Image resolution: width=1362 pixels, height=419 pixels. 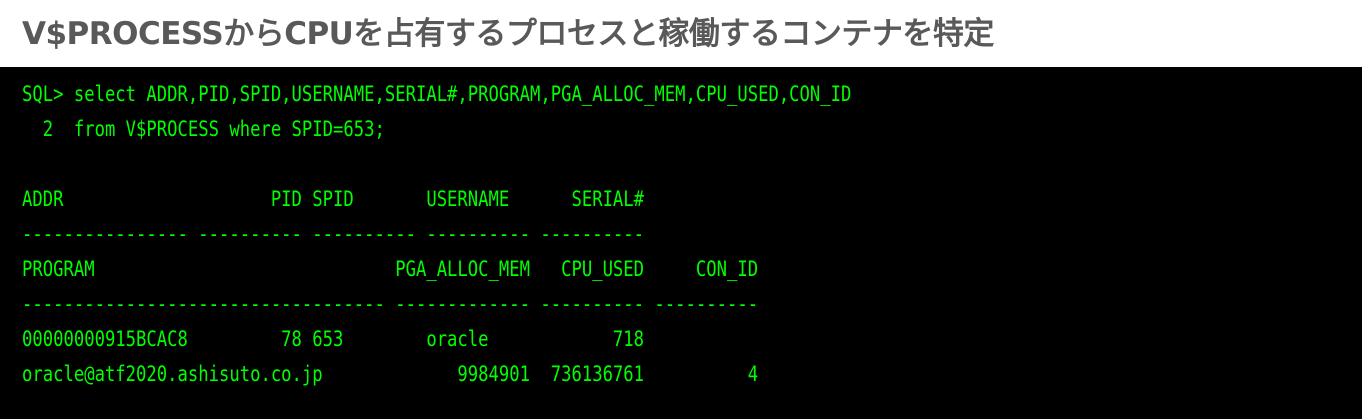 I want to click on result-header-row-2: PROGRAM PGA_ALLOC_MEM CPU_USED CON_ID, so click(x=390, y=269).